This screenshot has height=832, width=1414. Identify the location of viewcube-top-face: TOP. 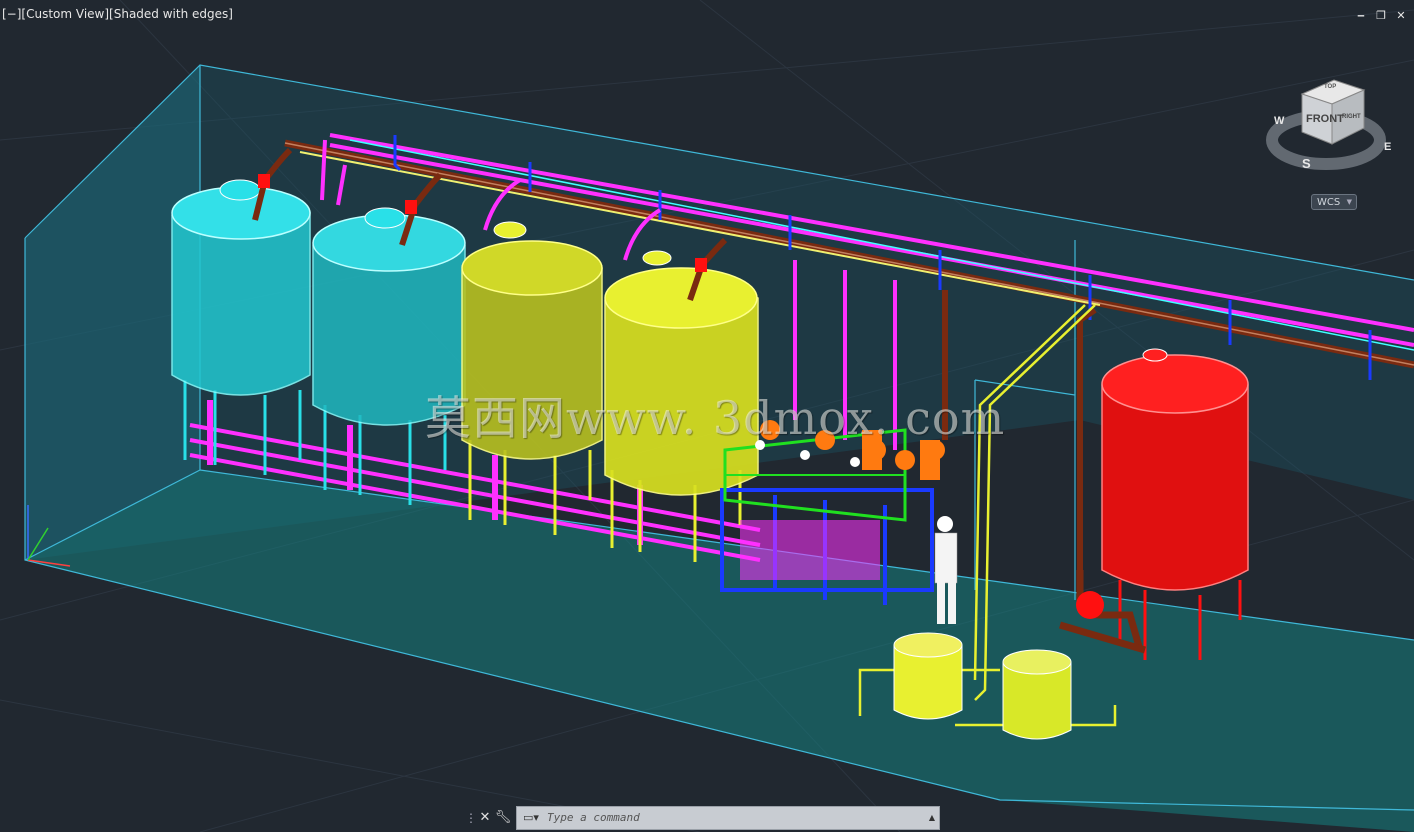
(1330, 87).